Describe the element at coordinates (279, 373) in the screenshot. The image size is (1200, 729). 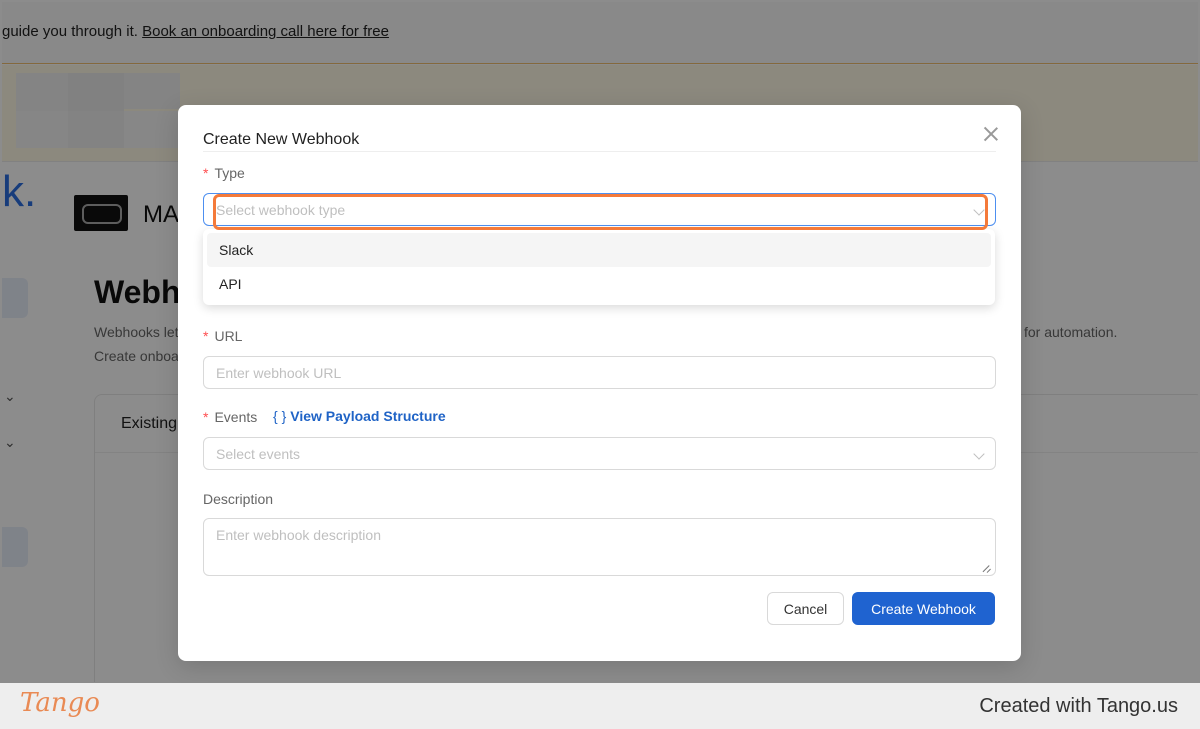
I see `url-placeholder: Enter webhook URL` at that location.